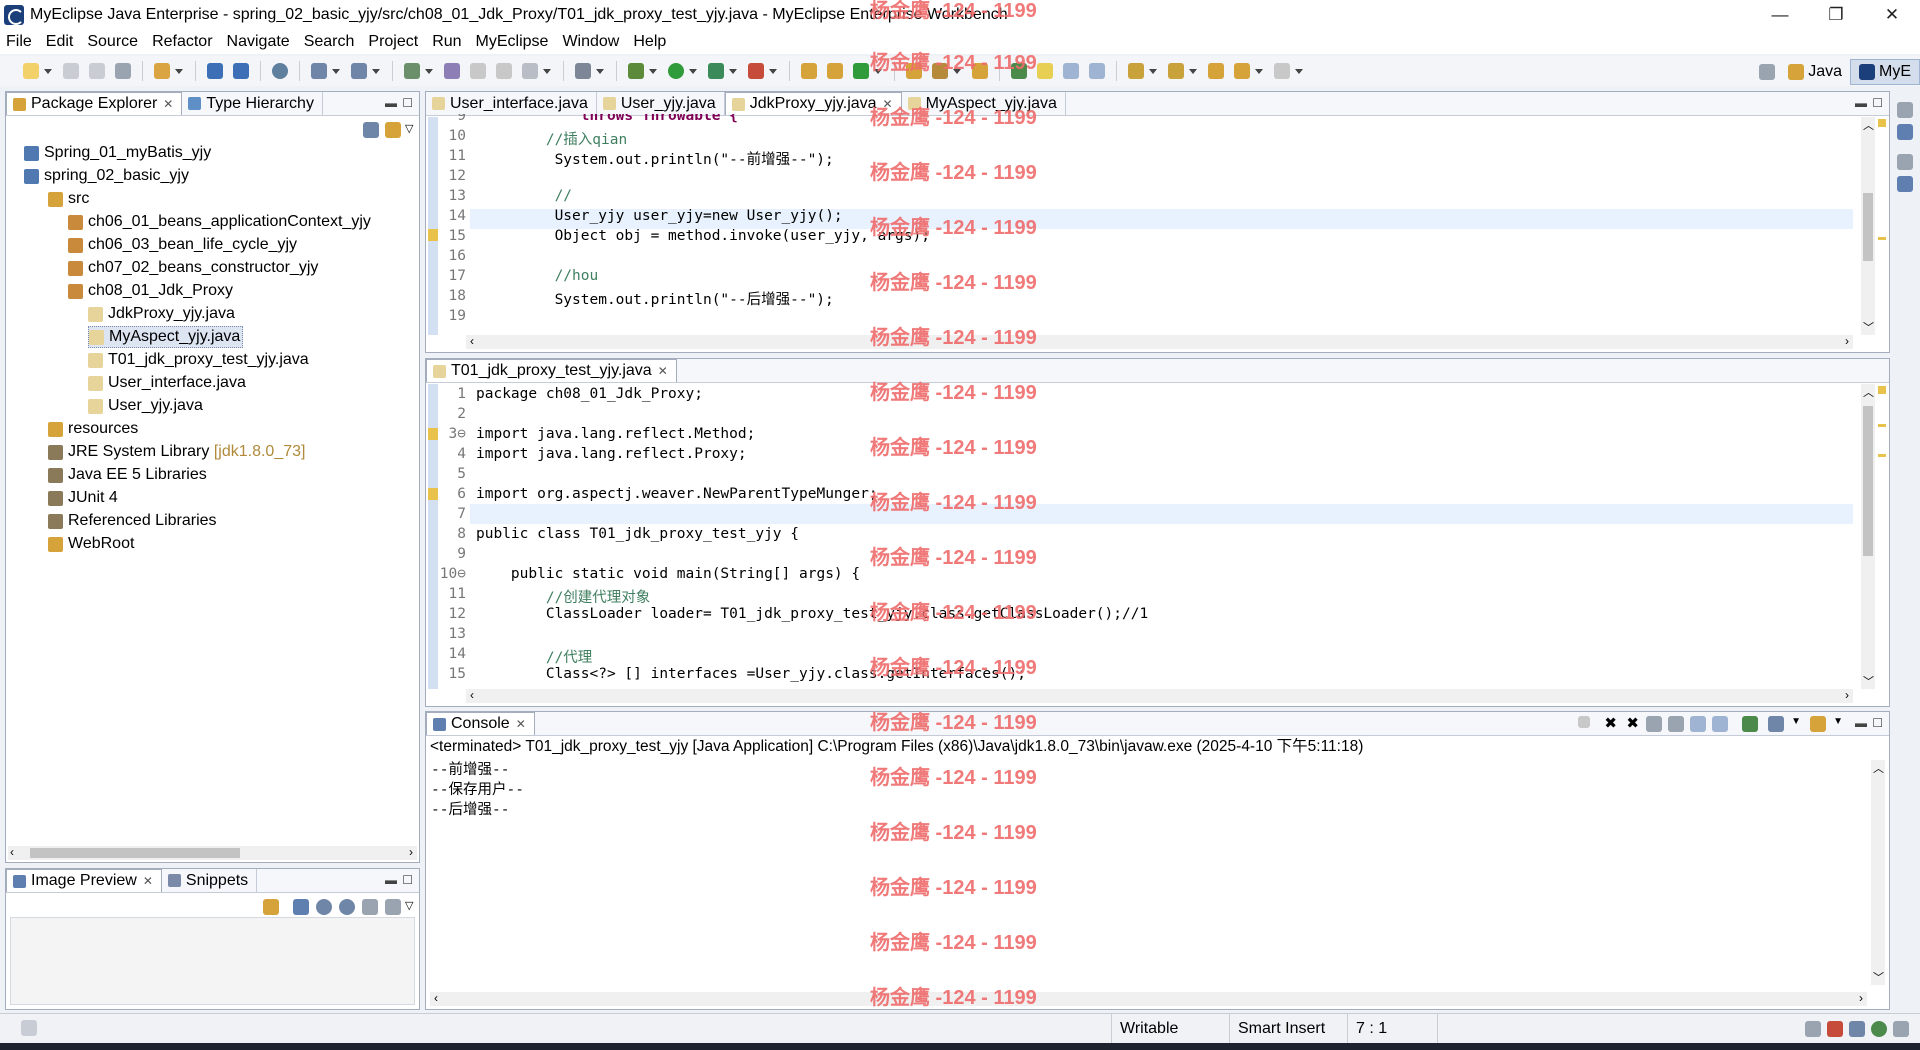 This screenshot has height=1050, width=1920. Describe the element at coordinates (258, 42) in the screenshot. I see `menu-navigate: Navigate` at that location.